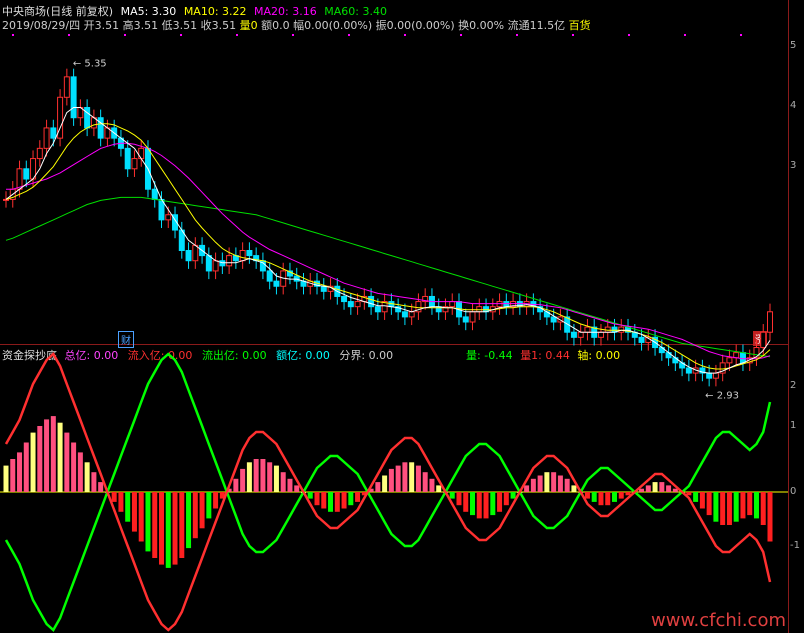 The image size is (804, 633). Describe the element at coordinates (718, 620) in the screenshot. I see `watermark: www.cfchi.com` at that location.